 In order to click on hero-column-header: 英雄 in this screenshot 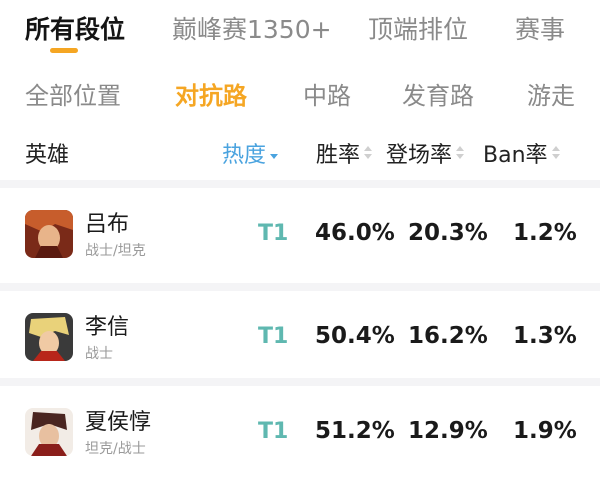, I will do `click(47, 153)`.